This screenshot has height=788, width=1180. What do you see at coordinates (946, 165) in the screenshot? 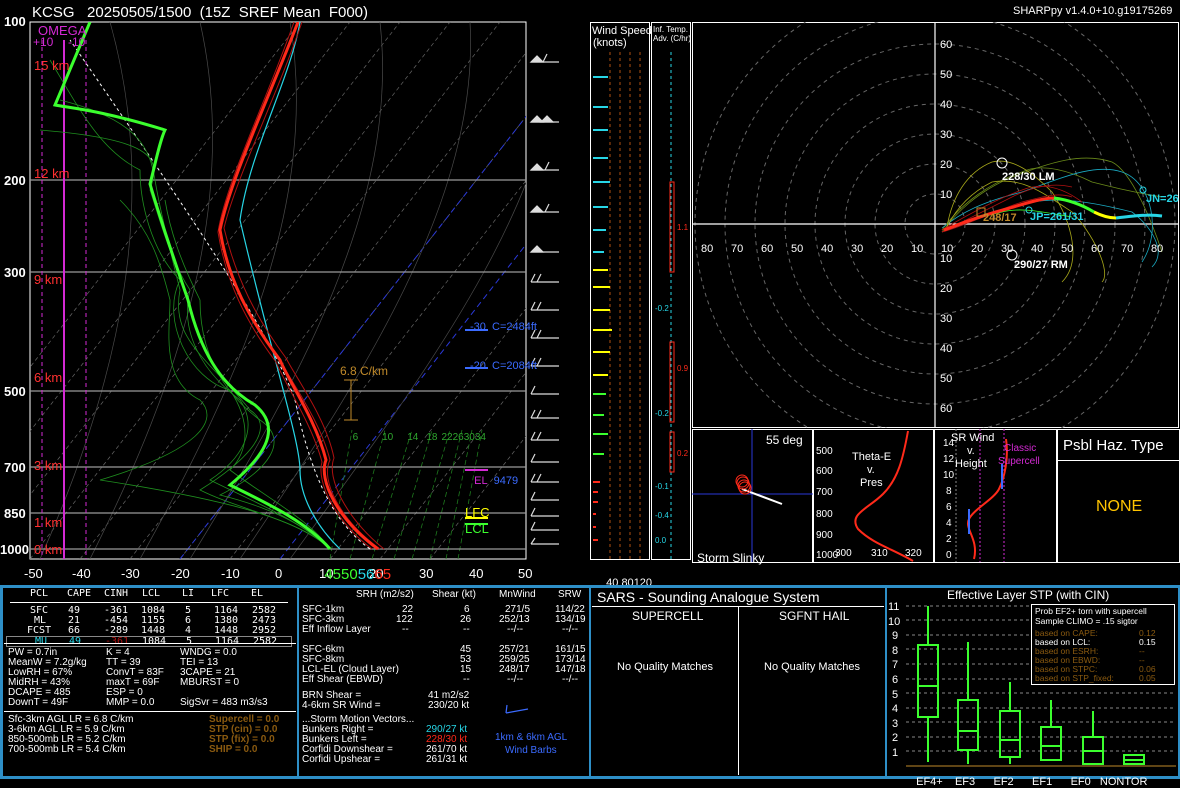
I see `hodo-y-20: 20` at bounding box center [946, 165].